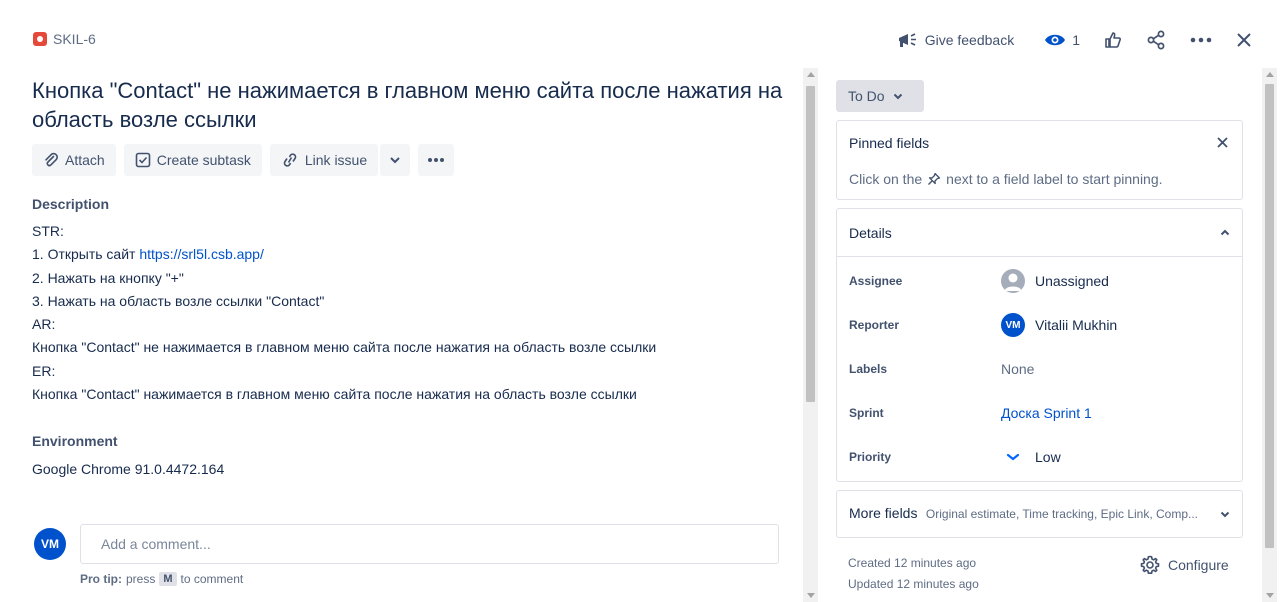 The width and height of the screenshot is (1280, 602). Describe the element at coordinates (212, 579) in the screenshot. I see `protip-text: to comment` at that location.